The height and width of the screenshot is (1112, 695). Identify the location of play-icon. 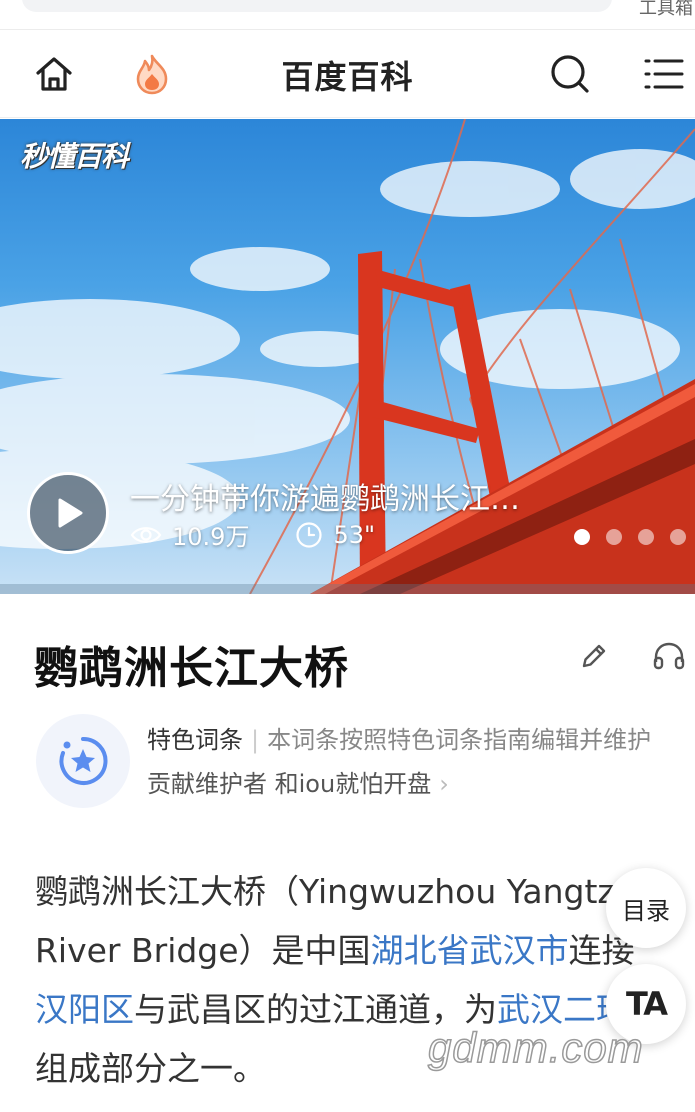
(70, 513).